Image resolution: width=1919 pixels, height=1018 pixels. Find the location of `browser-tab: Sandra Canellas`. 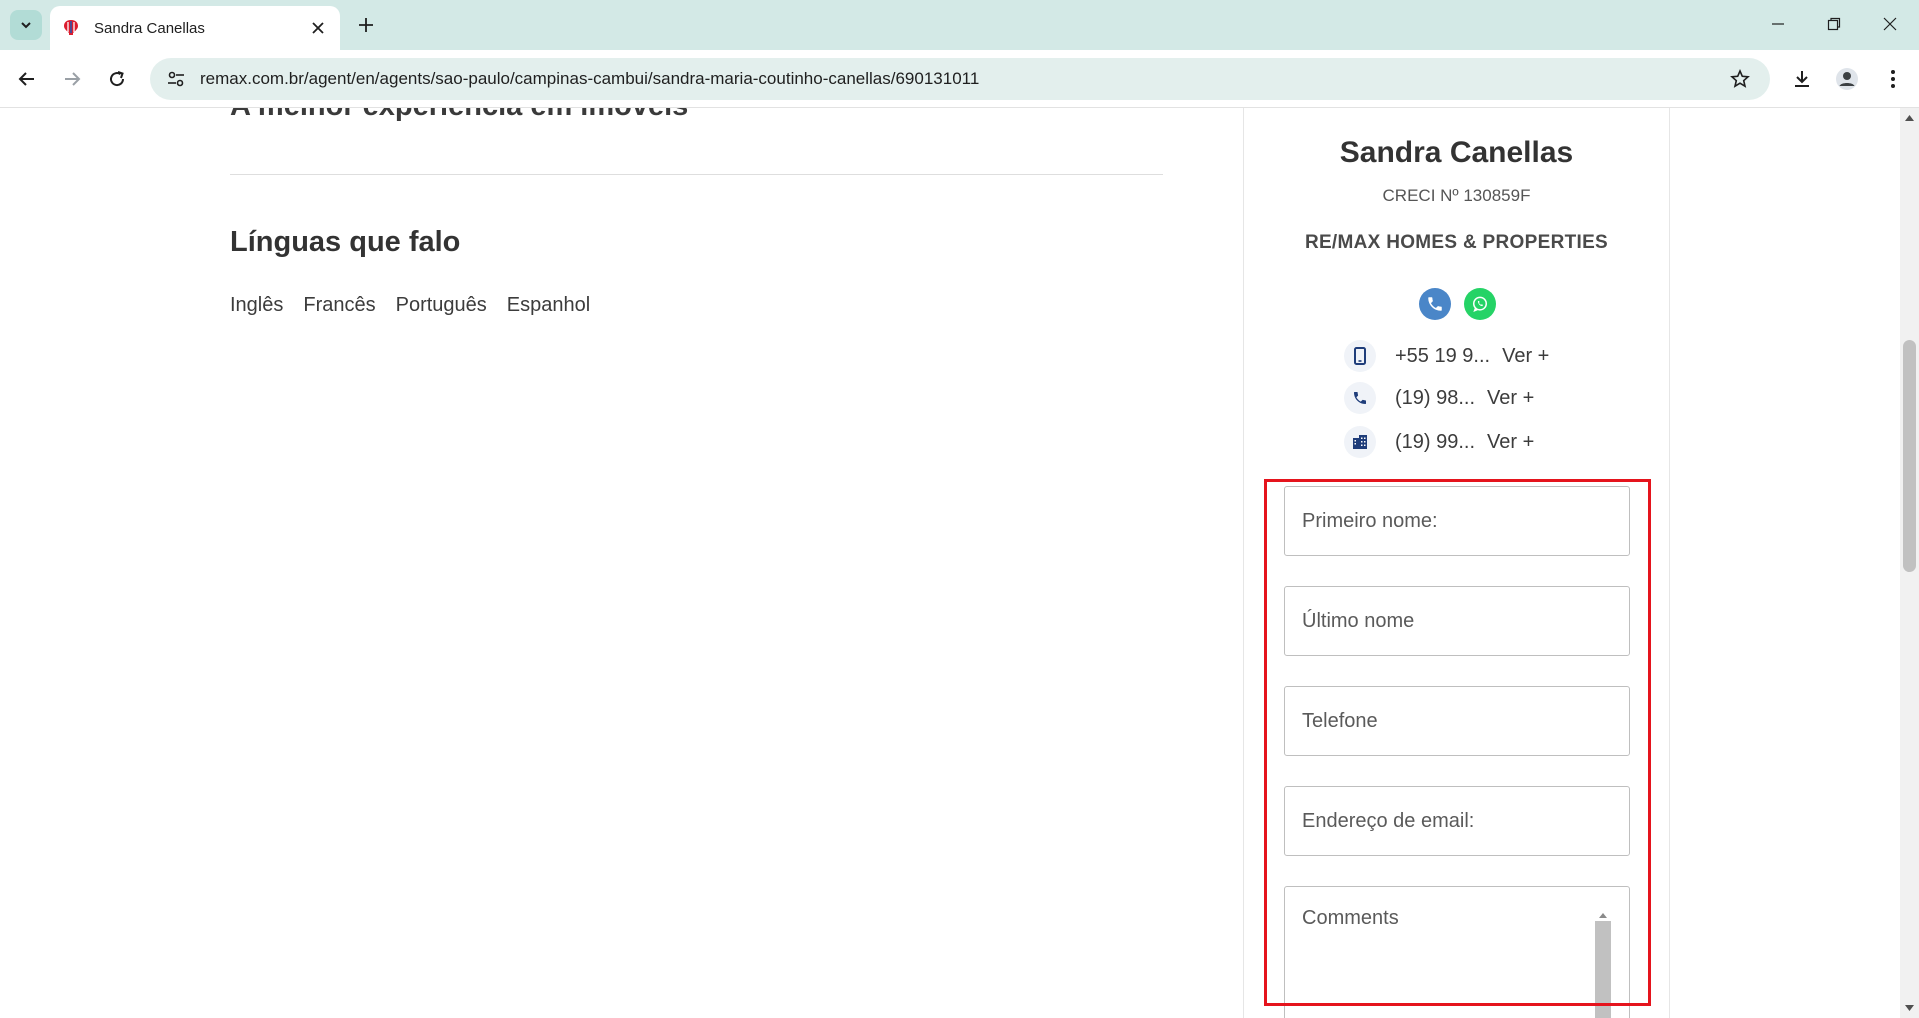

browser-tab: Sandra Canellas is located at coordinates (195, 28).